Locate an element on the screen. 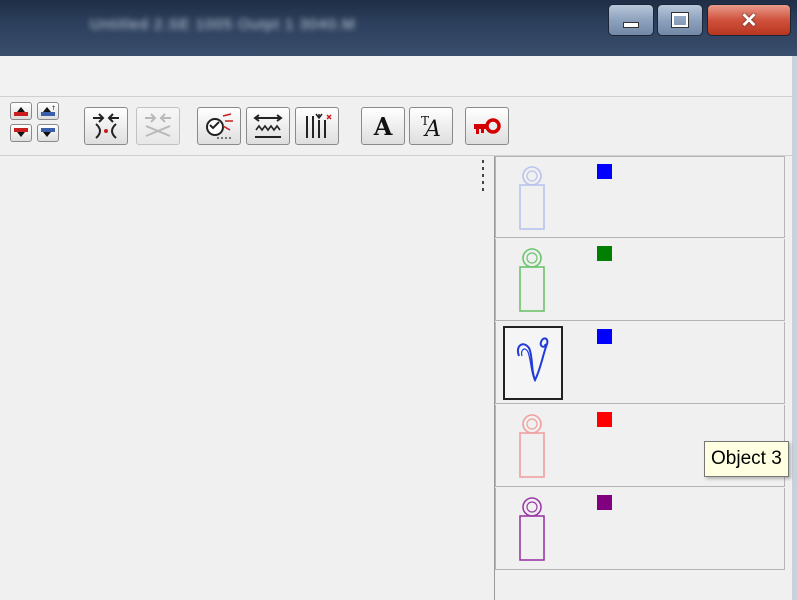  split-objects-button is located at coordinates (158, 126).